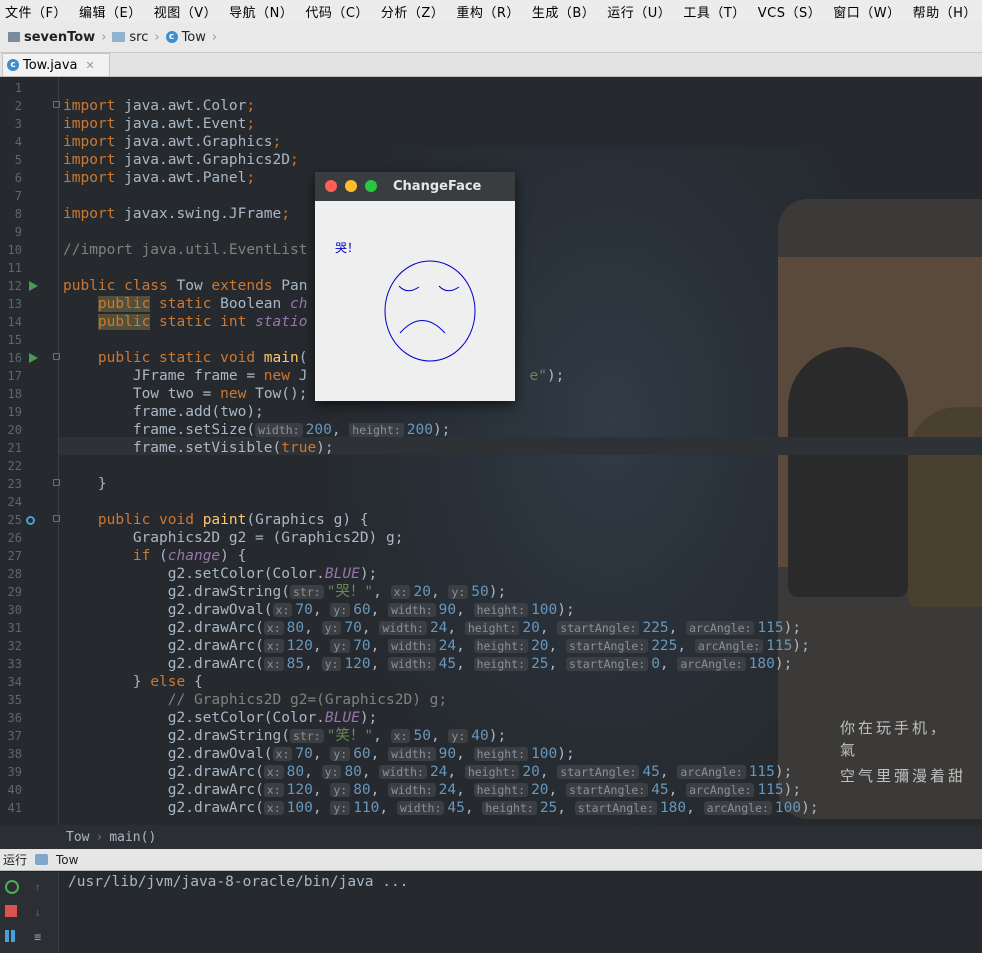 The width and height of the screenshot is (982, 953). I want to click on line-number: 20, so click(14, 430).